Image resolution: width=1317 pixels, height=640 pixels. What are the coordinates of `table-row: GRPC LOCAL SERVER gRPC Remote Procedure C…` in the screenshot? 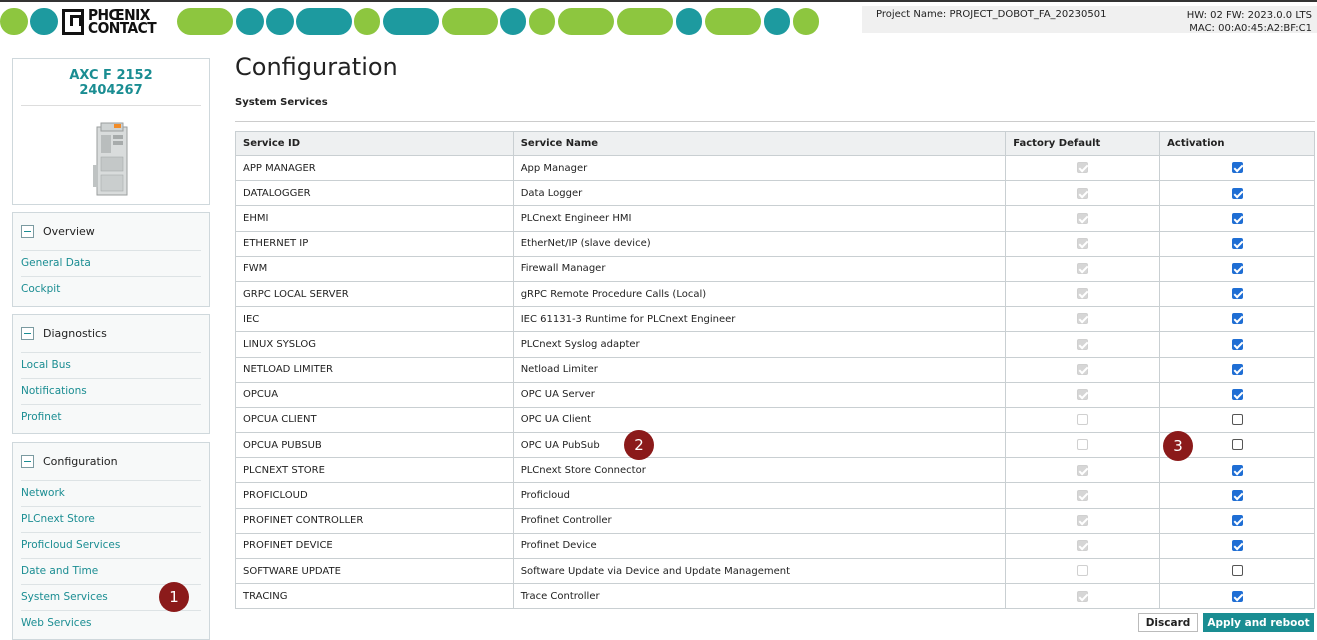 It's located at (775, 294).